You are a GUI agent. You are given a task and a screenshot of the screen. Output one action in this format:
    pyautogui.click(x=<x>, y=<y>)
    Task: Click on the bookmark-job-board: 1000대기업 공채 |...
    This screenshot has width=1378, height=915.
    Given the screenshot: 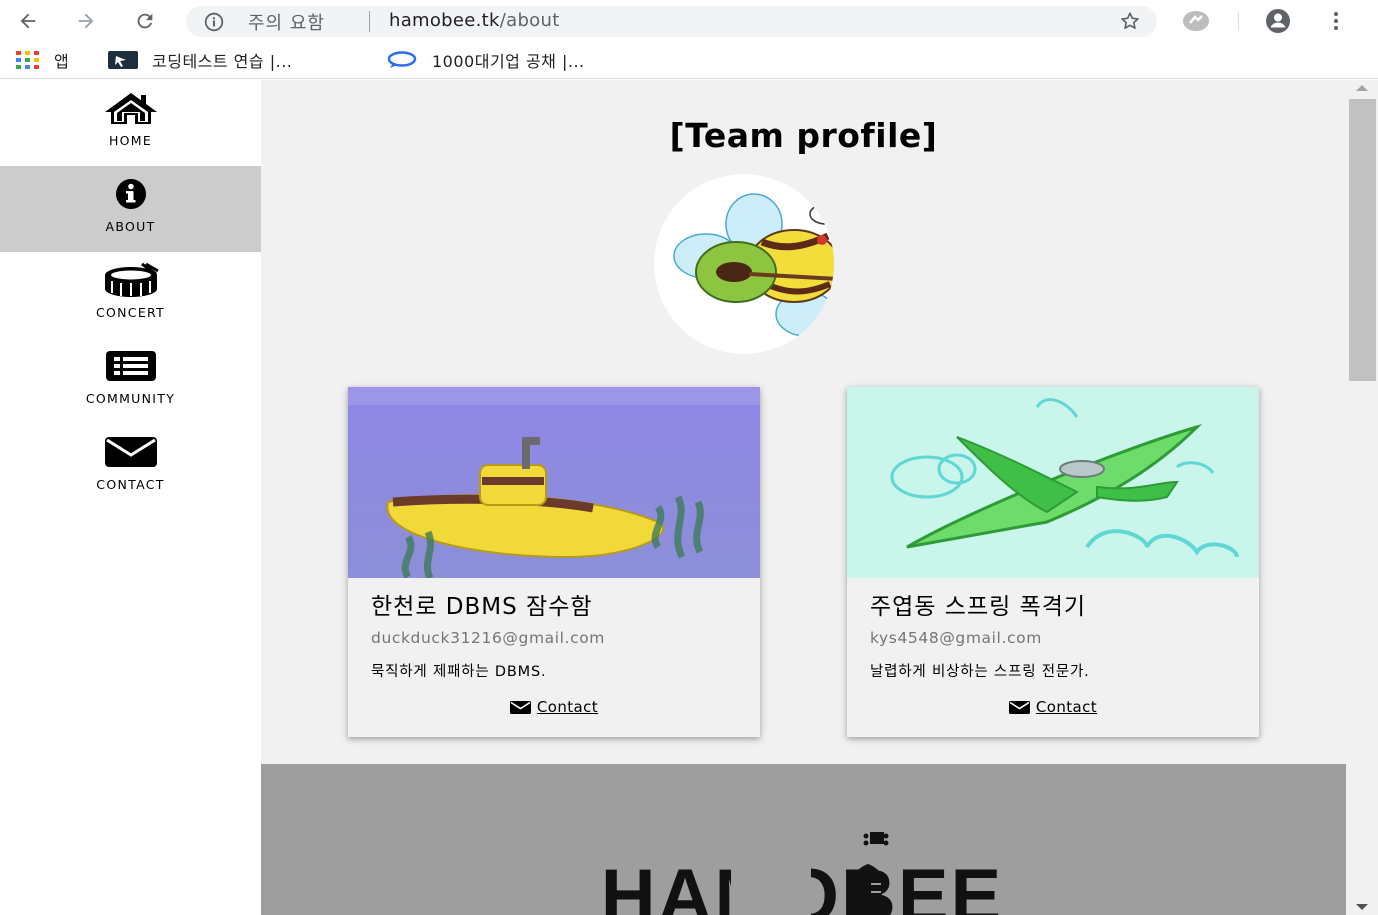 What is the action you would take?
    pyautogui.click(x=485, y=60)
    